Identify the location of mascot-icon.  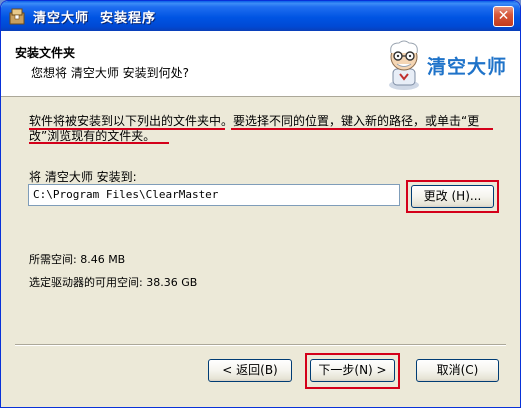
(404, 65).